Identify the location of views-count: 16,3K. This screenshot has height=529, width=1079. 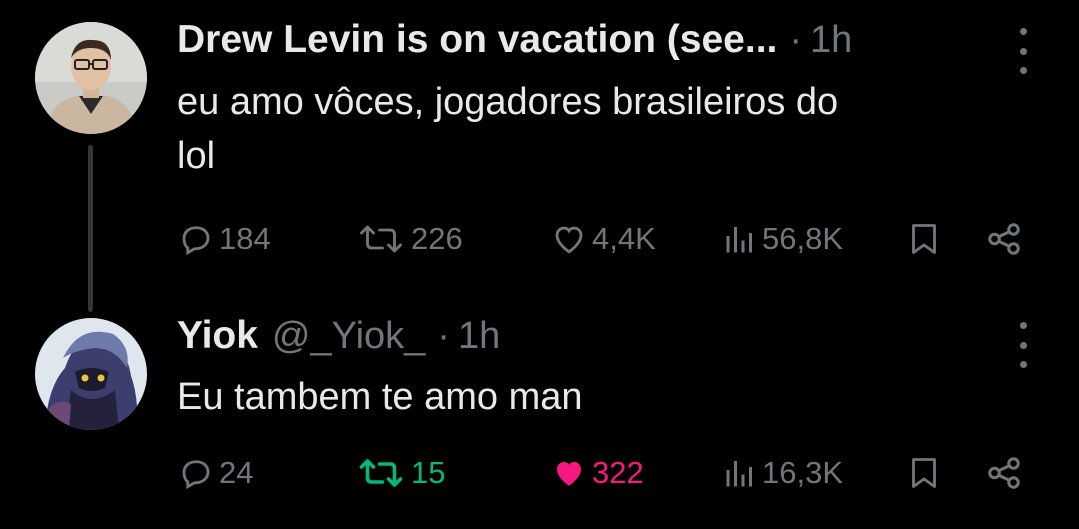
(803, 472).